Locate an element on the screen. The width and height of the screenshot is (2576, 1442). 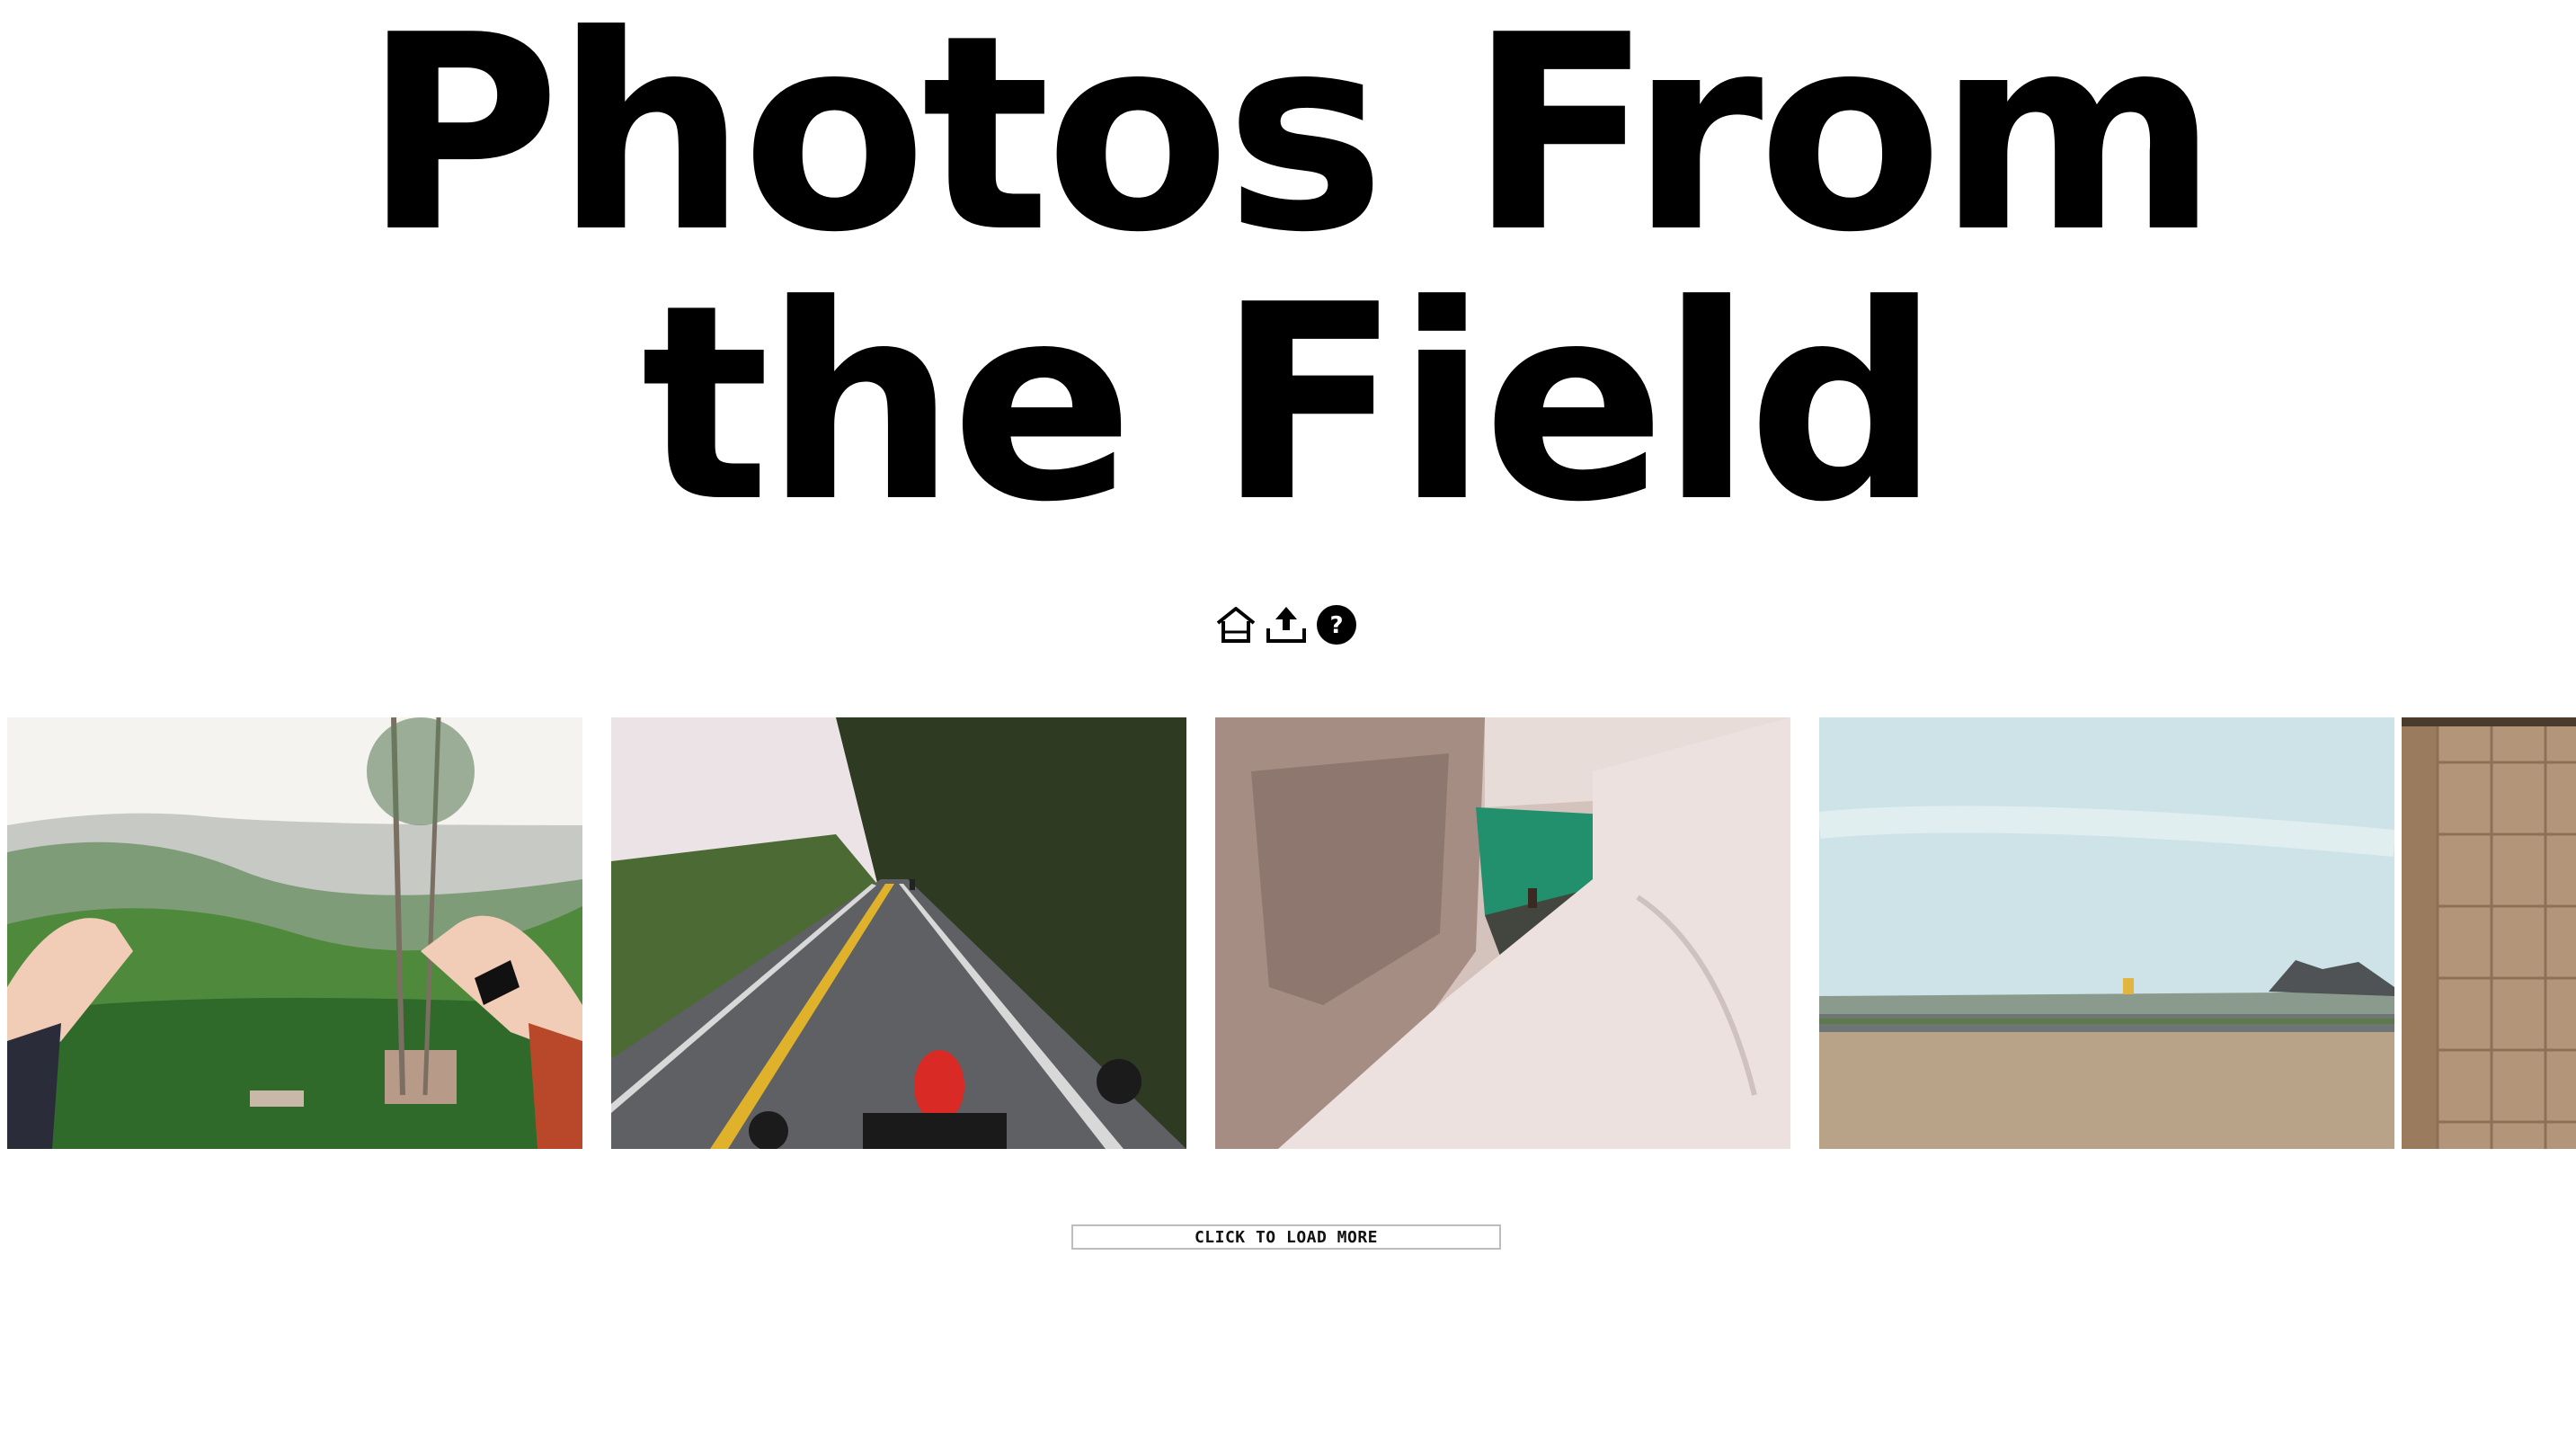
icon-toolbar: ? is located at coordinates (1286, 625).